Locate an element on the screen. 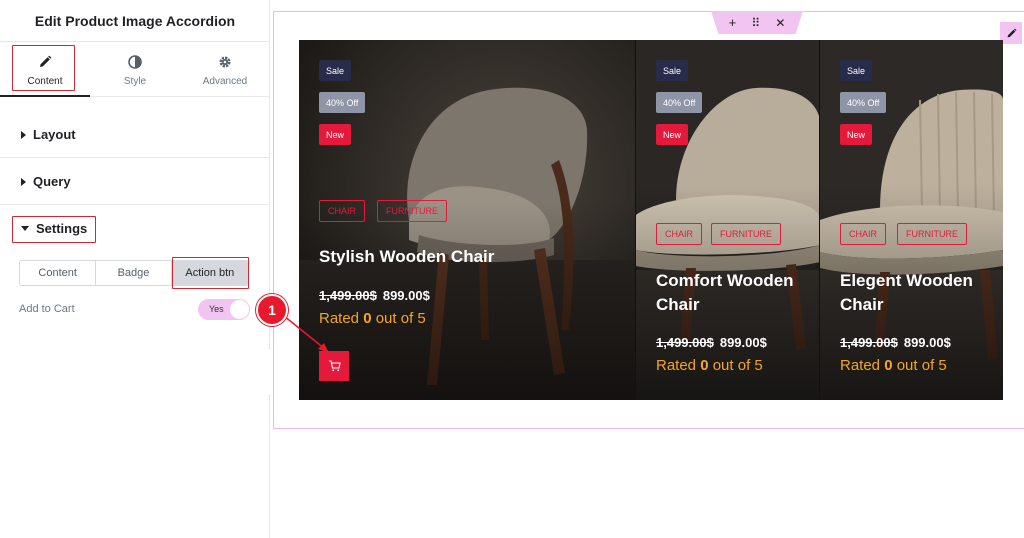 This screenshot has height=538, width=1024. close-icon: ✕ is located at coordinates (780, 23).